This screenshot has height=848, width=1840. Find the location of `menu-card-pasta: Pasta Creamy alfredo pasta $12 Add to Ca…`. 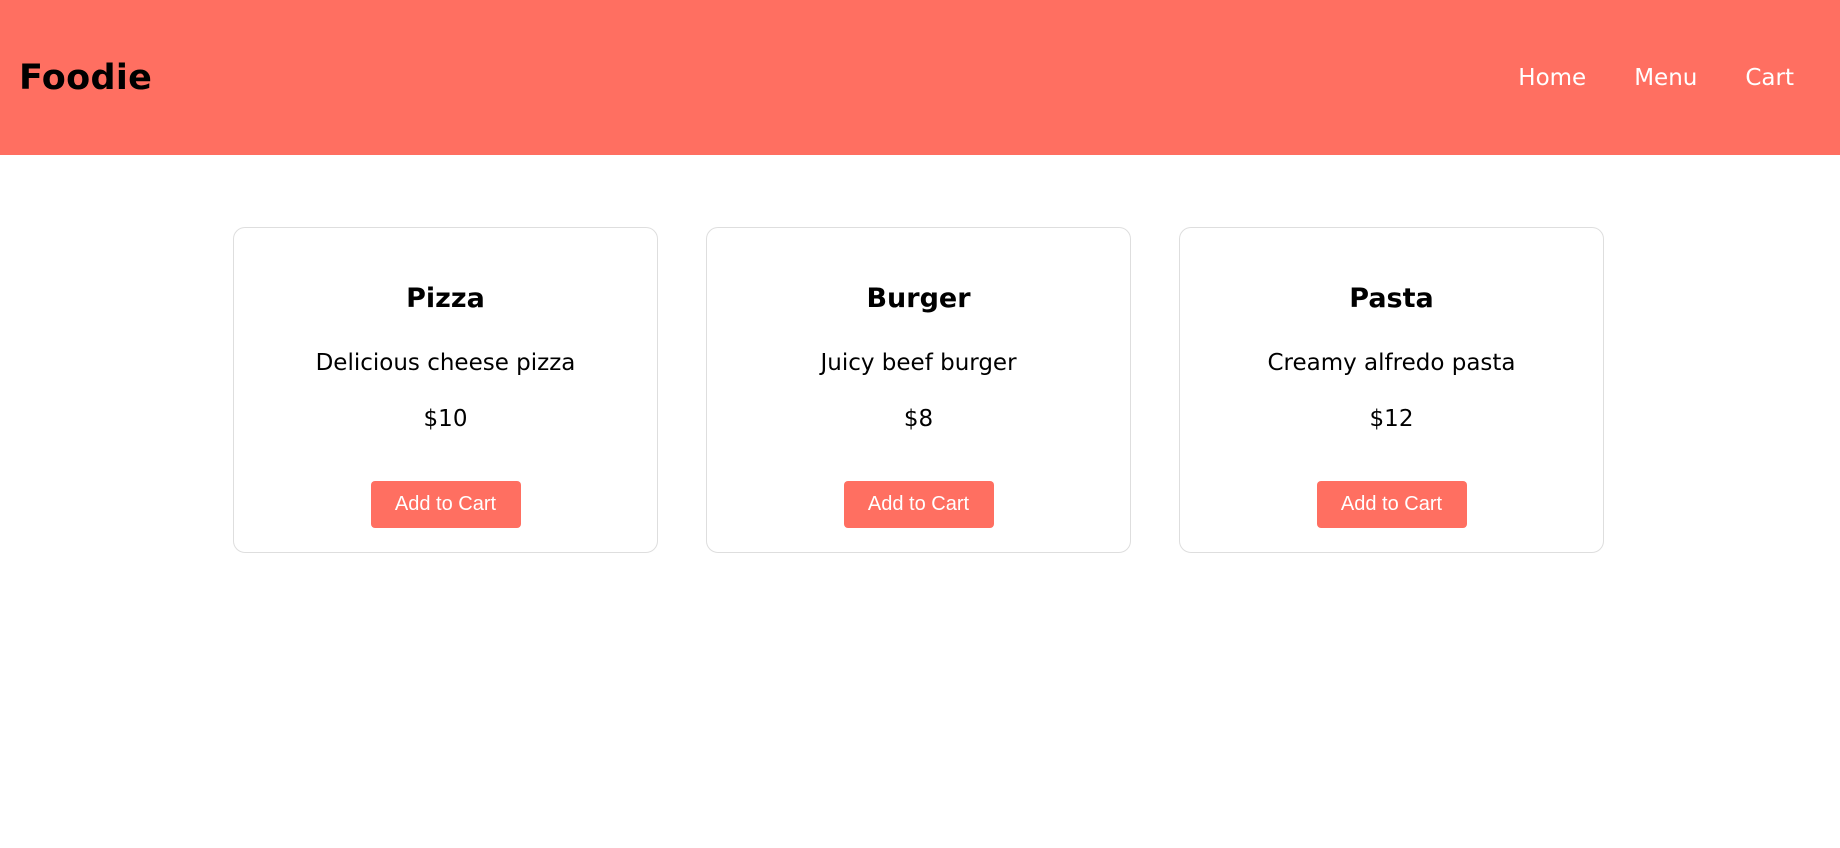

menu-card-pasta: Pasta Creamy alfredo pasta $12 Add to Ca… is located at coordinates (1391, 390).